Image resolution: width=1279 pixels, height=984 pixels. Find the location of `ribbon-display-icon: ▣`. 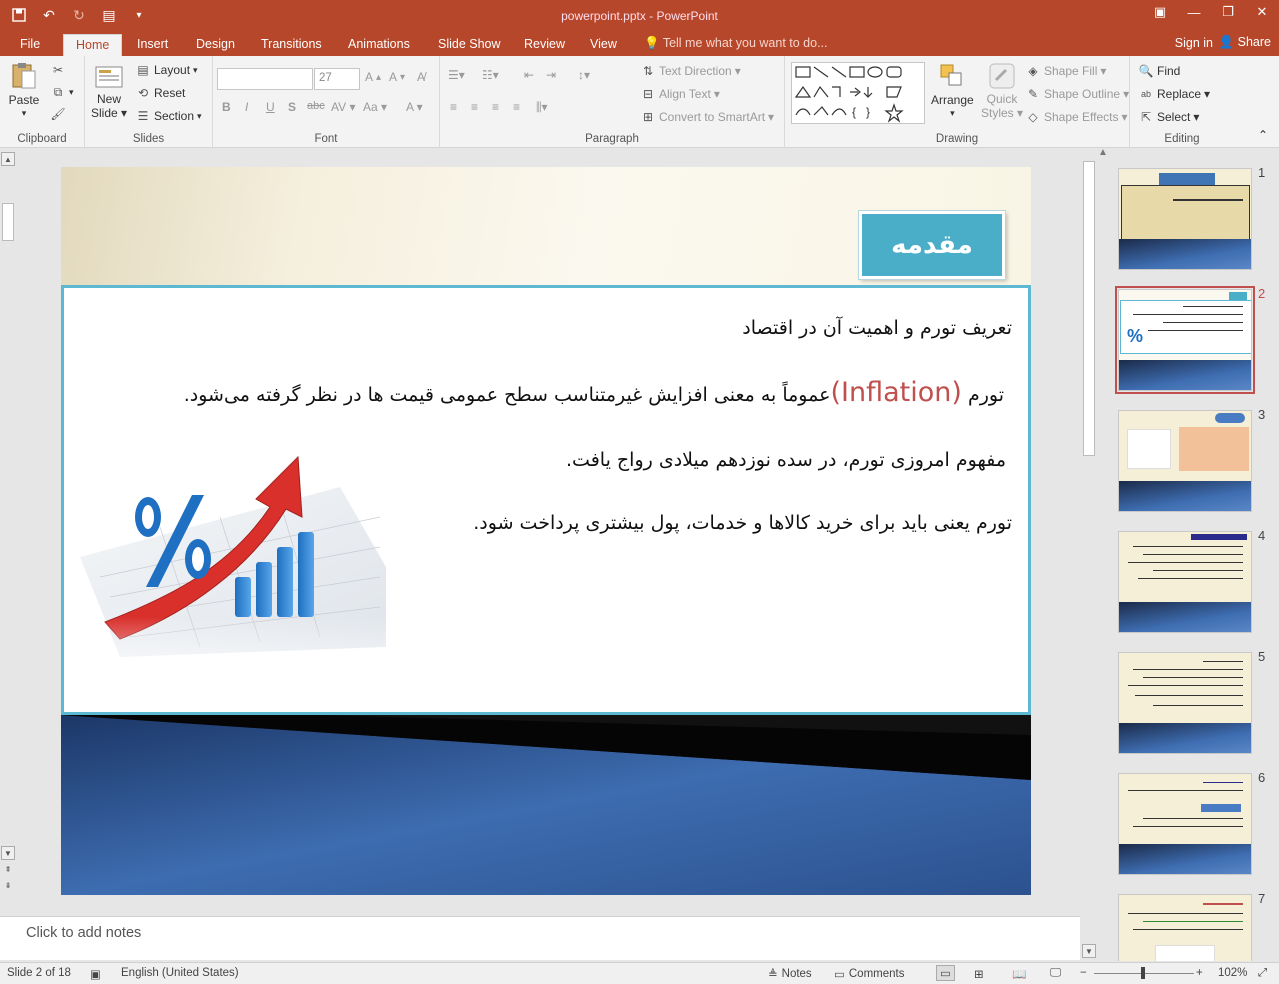

ribbon-display-icon: ▣ is located at coordinates (1160, 12).